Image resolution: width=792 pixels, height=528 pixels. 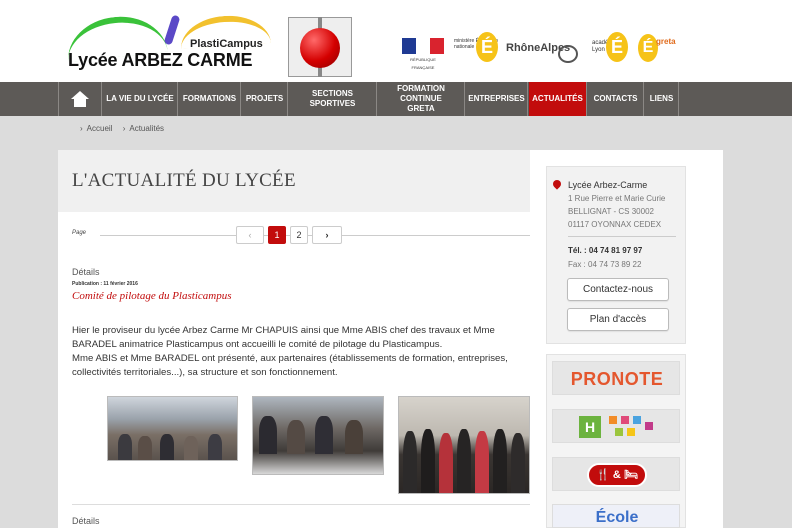 What do you see at coordinates (210, 99) in the screenshot?
I see `nav-item-formations: FORMATIONS` at bounding box center [210, 99].